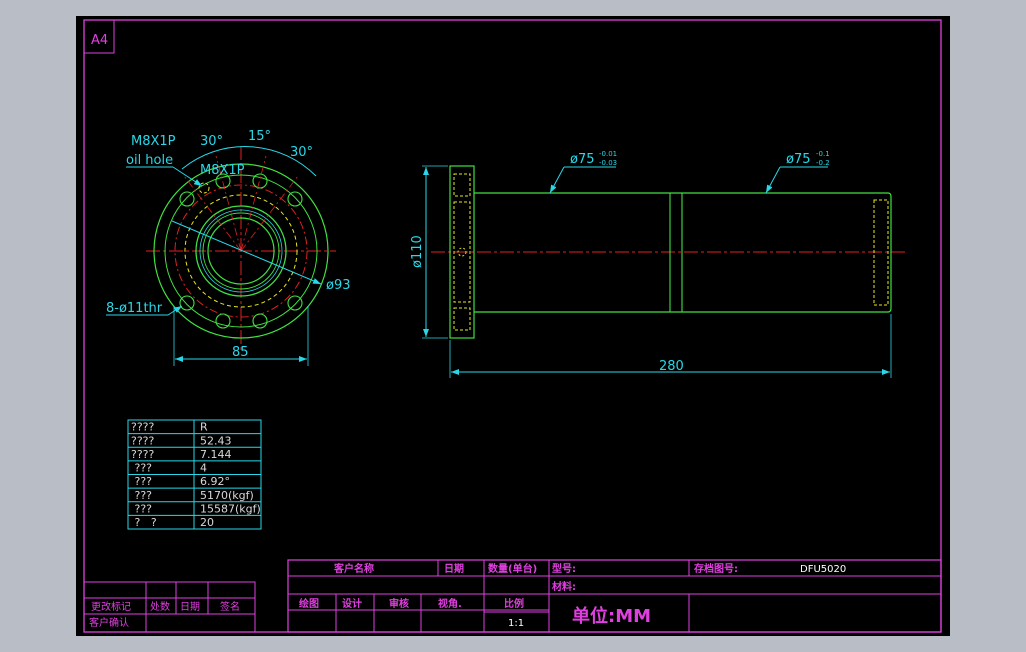  I want to click on dia75-tol2-lower: -0.2, so click(823, 163).